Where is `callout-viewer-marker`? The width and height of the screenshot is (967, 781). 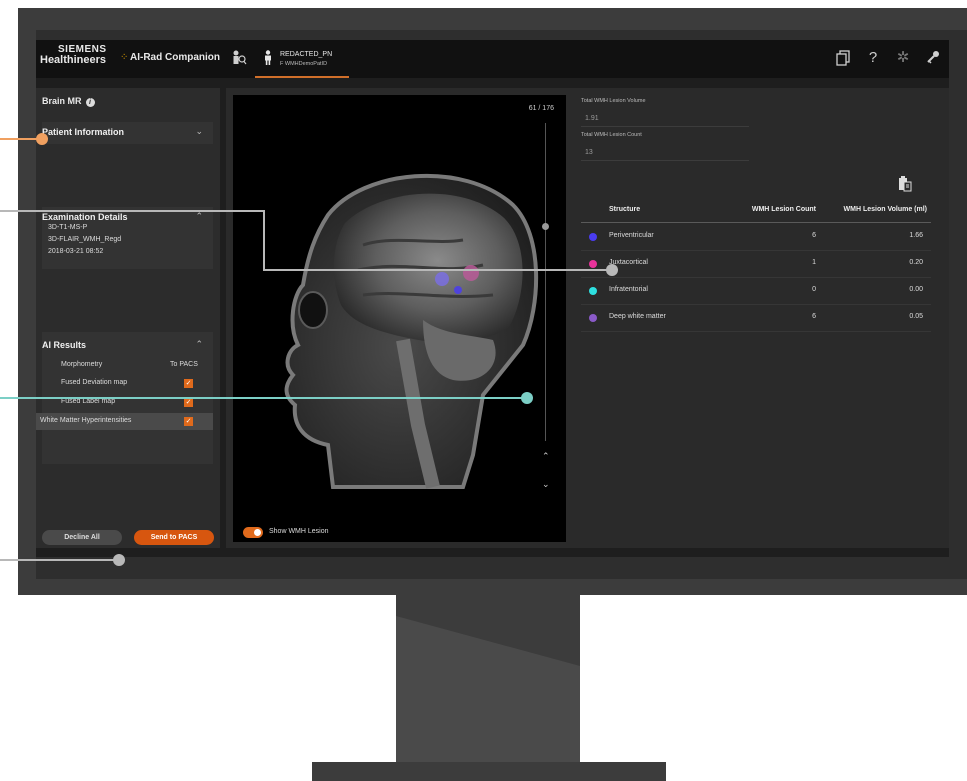
callout-viewer-marker is located at coordinates (527, 398).